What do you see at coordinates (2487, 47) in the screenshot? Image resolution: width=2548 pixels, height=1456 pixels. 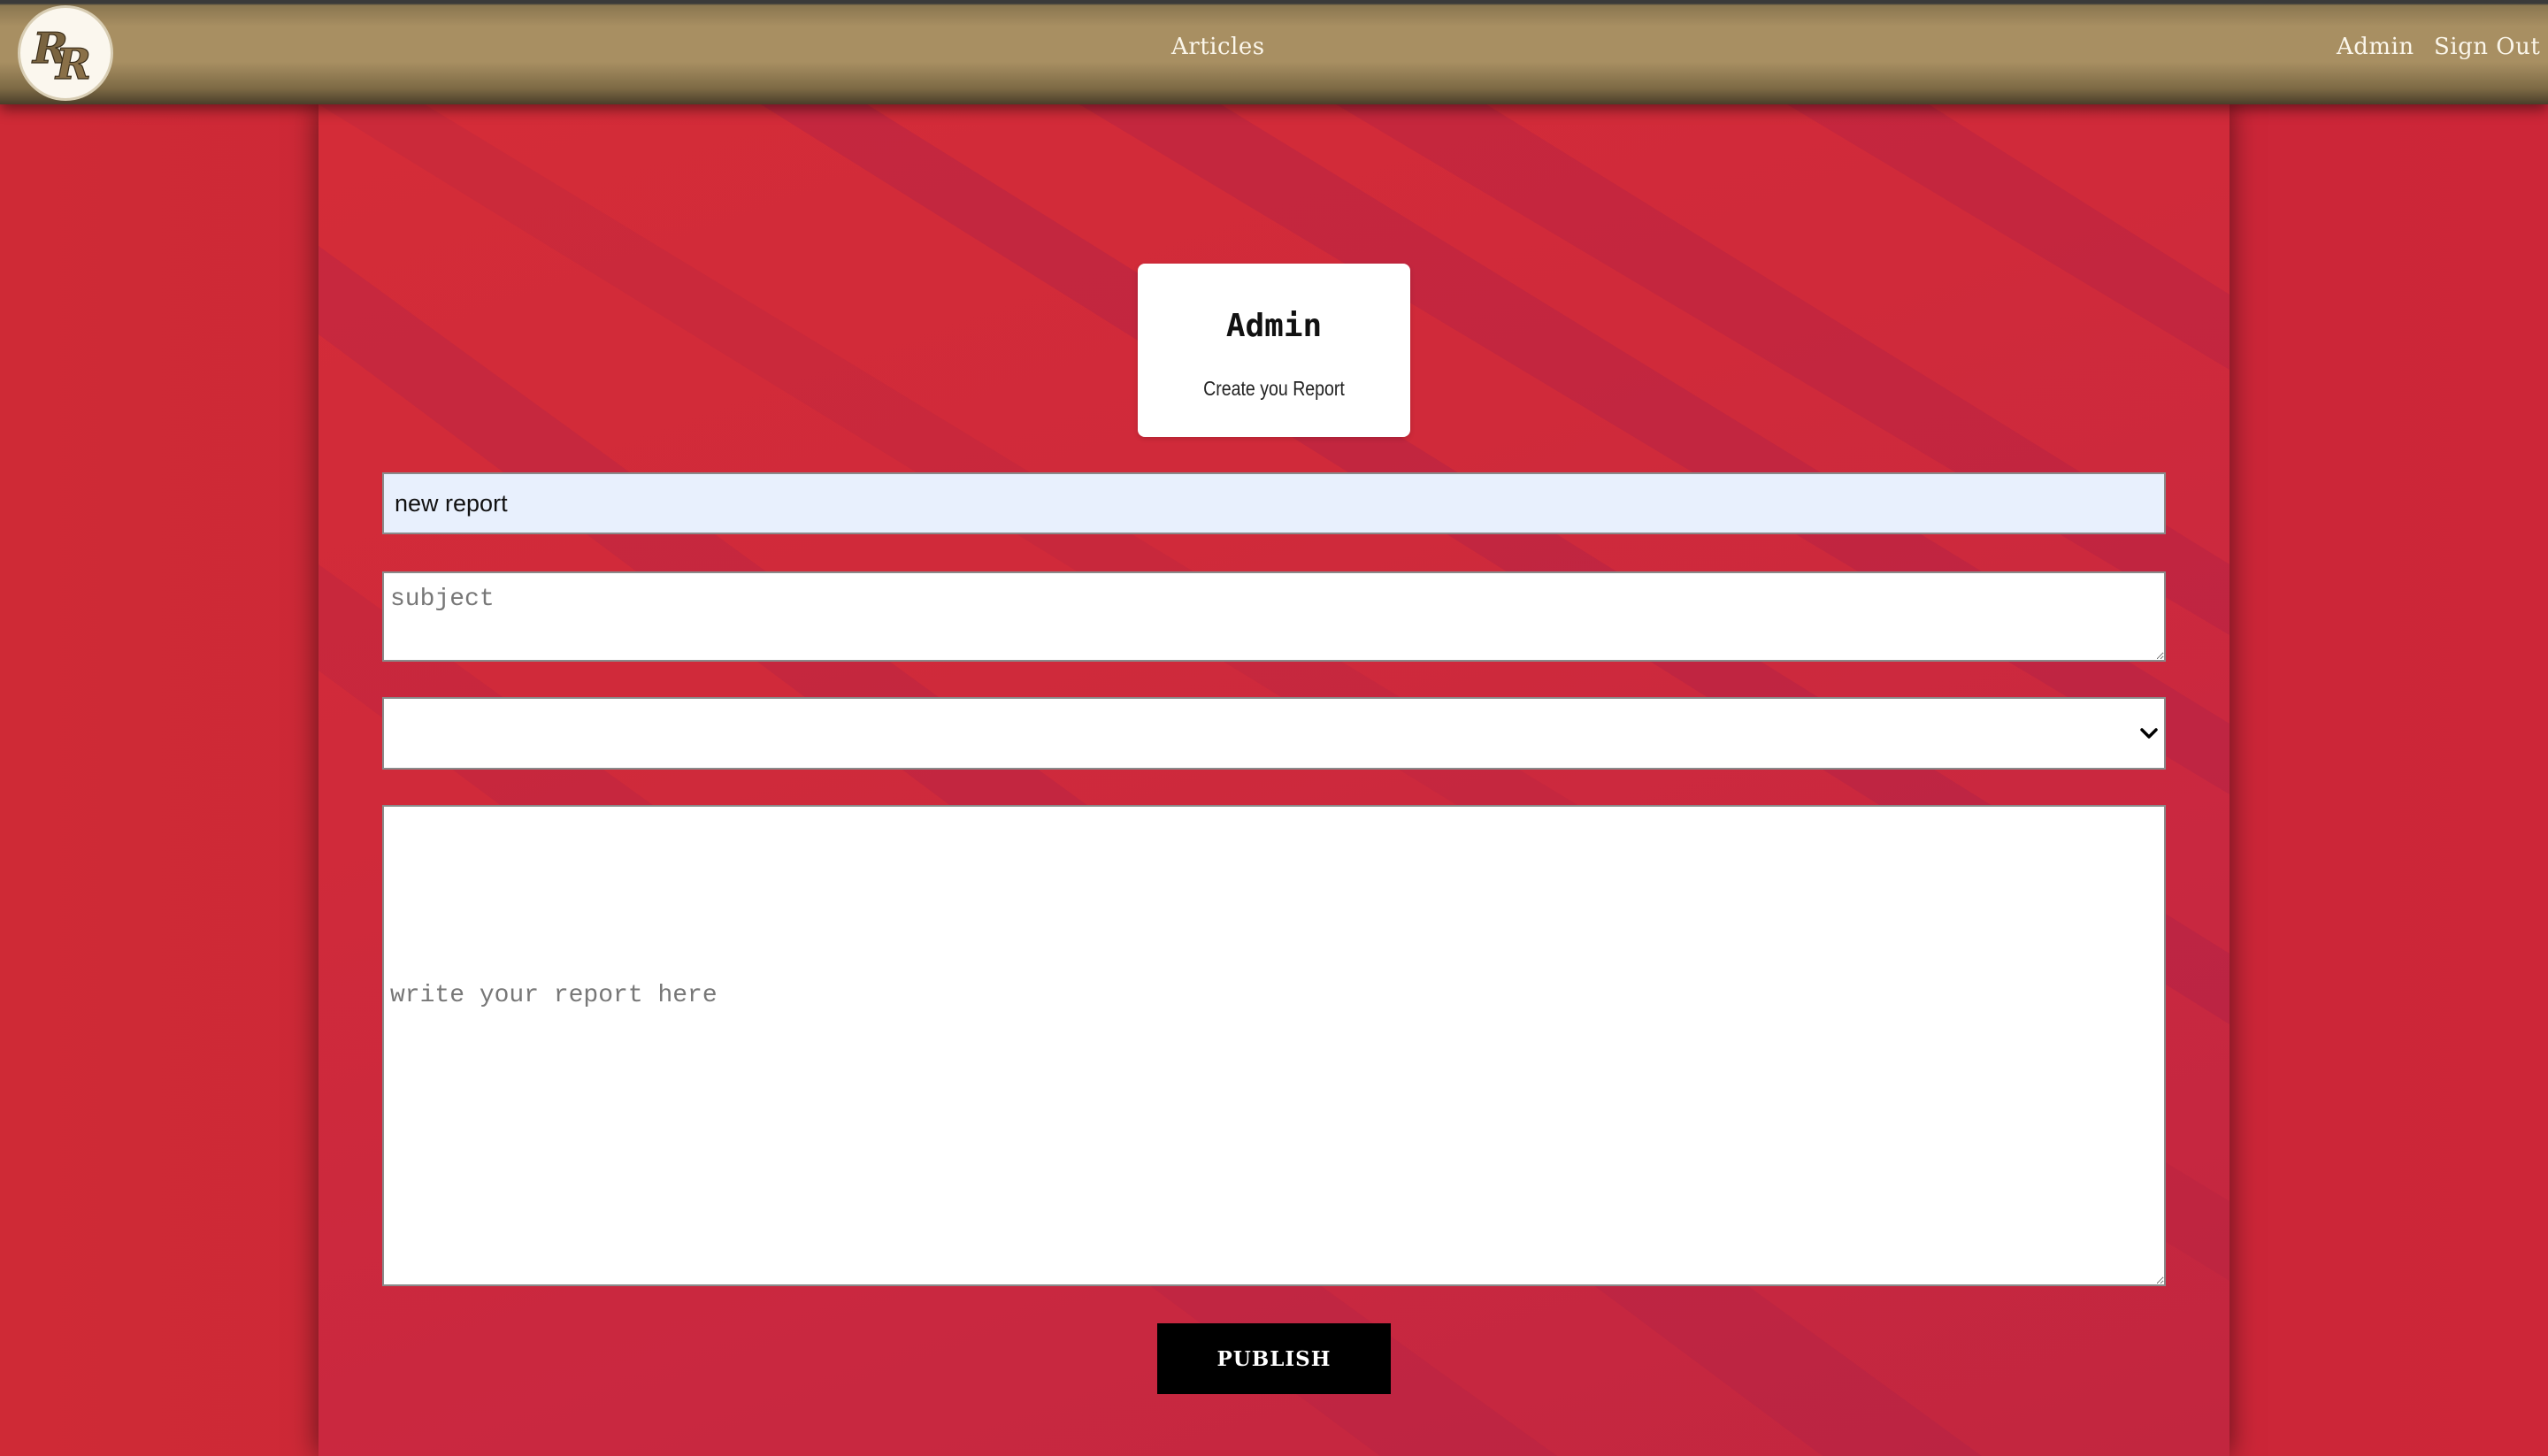 I see `nav-signout-link: Sign Out` at bounding box center [2487, 47].